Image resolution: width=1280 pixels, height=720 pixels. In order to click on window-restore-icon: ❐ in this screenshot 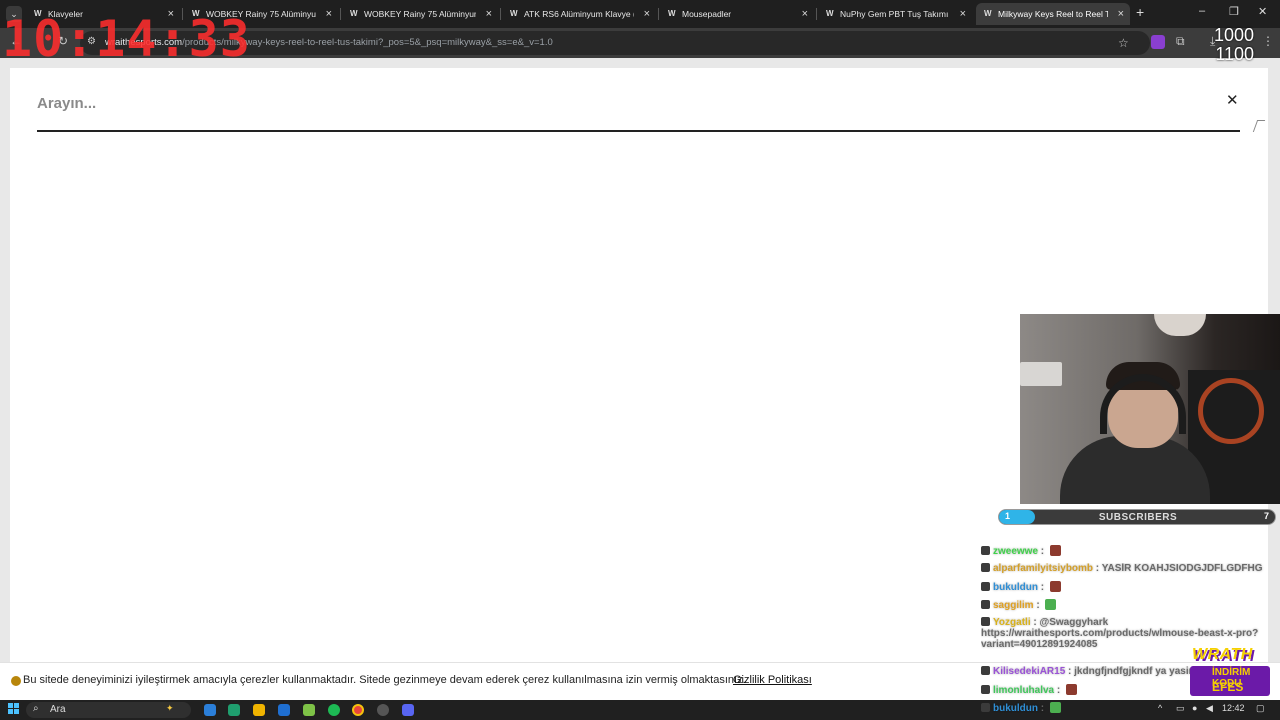, I will do `click(1234, 11)`.